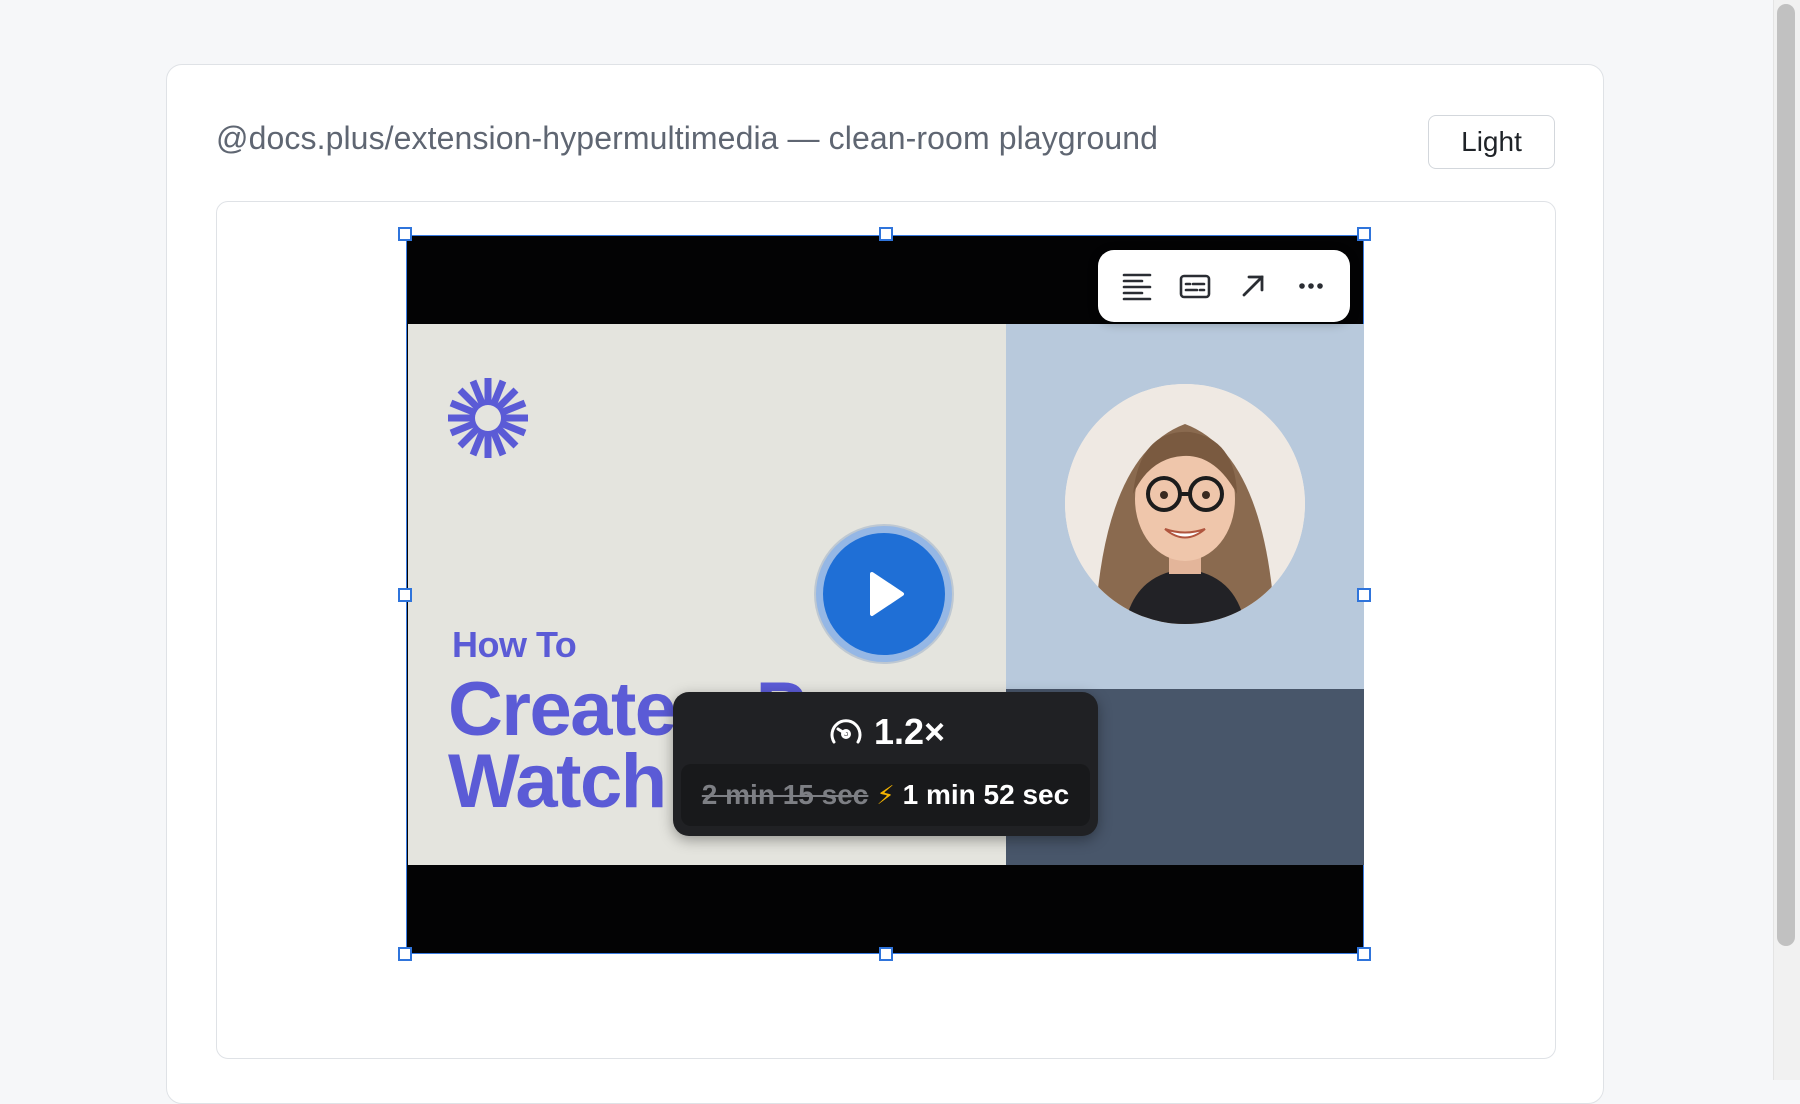 The image size is (1800, 1104). I want to click on theme-toggle-button: Light, so click(1491, 142).